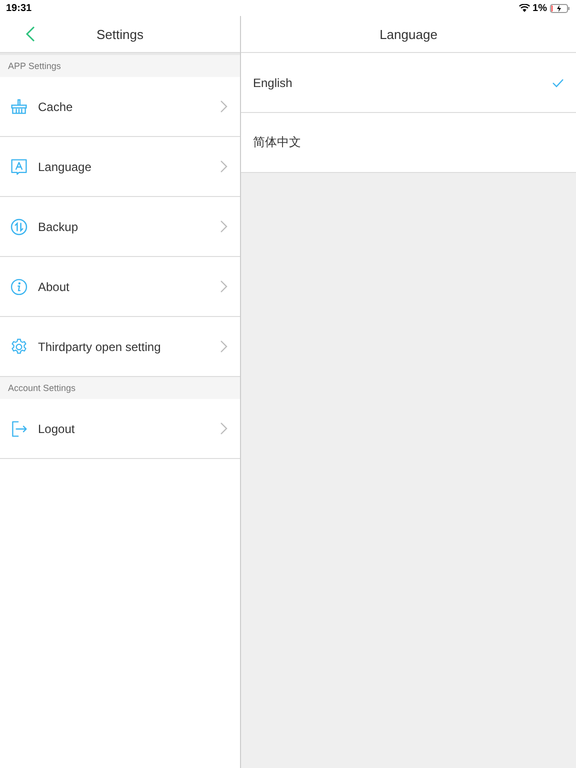 The image size is (576, 768). Describe the element at coordinates (409, 34) in the screenshot. I see `nav-title: Language` at that location.